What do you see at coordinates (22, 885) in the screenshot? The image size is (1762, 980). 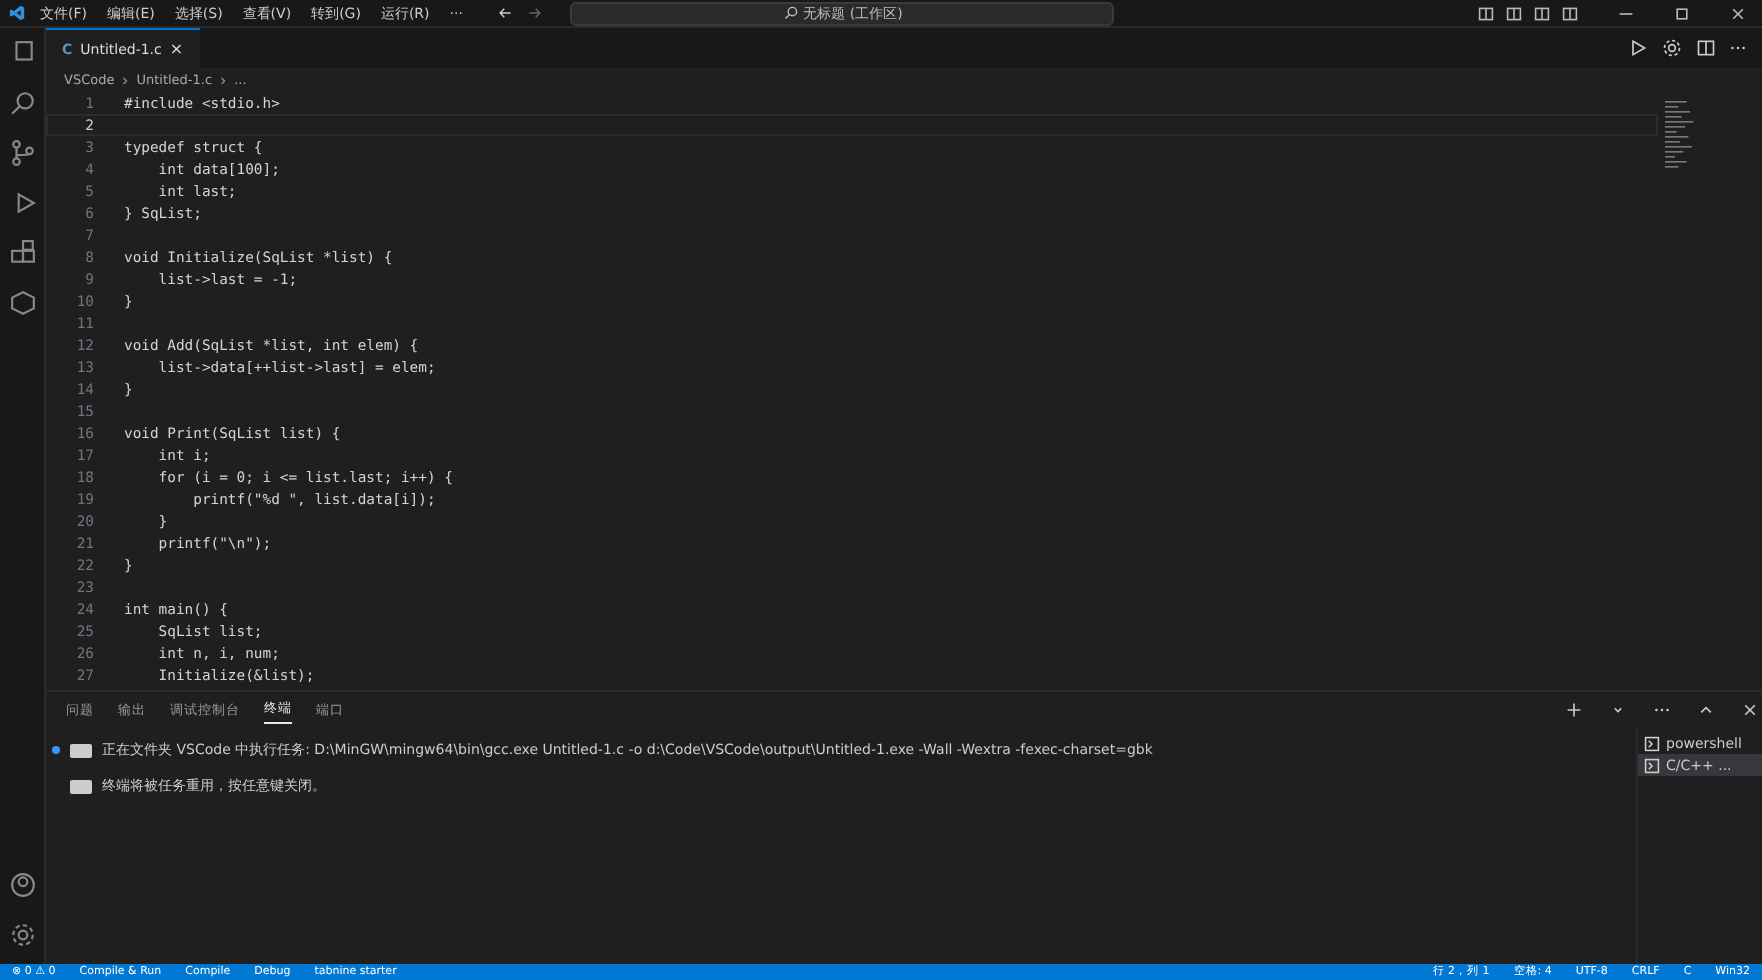 I see `account-icon` at bounding box center [22, 885].